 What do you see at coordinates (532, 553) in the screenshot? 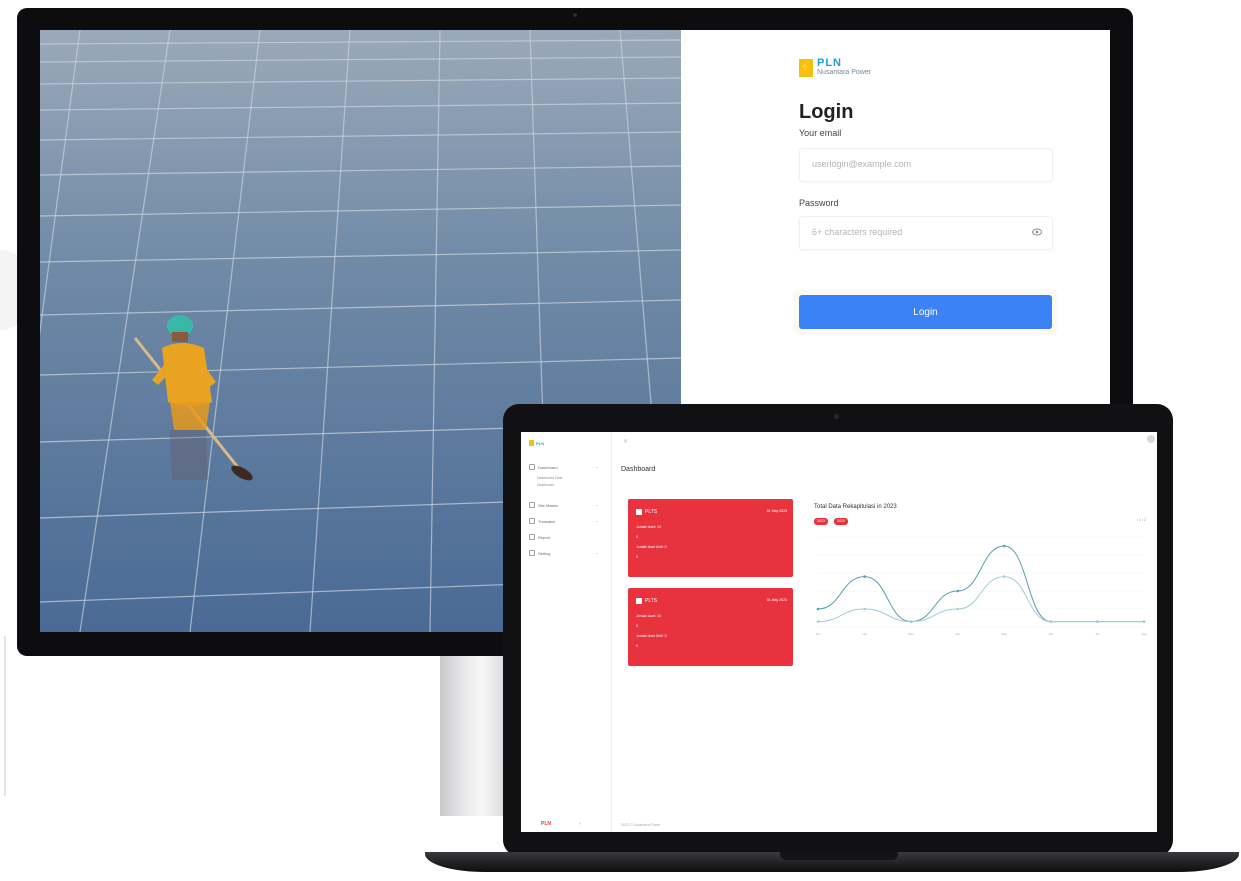
I see `gear-icon` at bounding box center [532, 553].